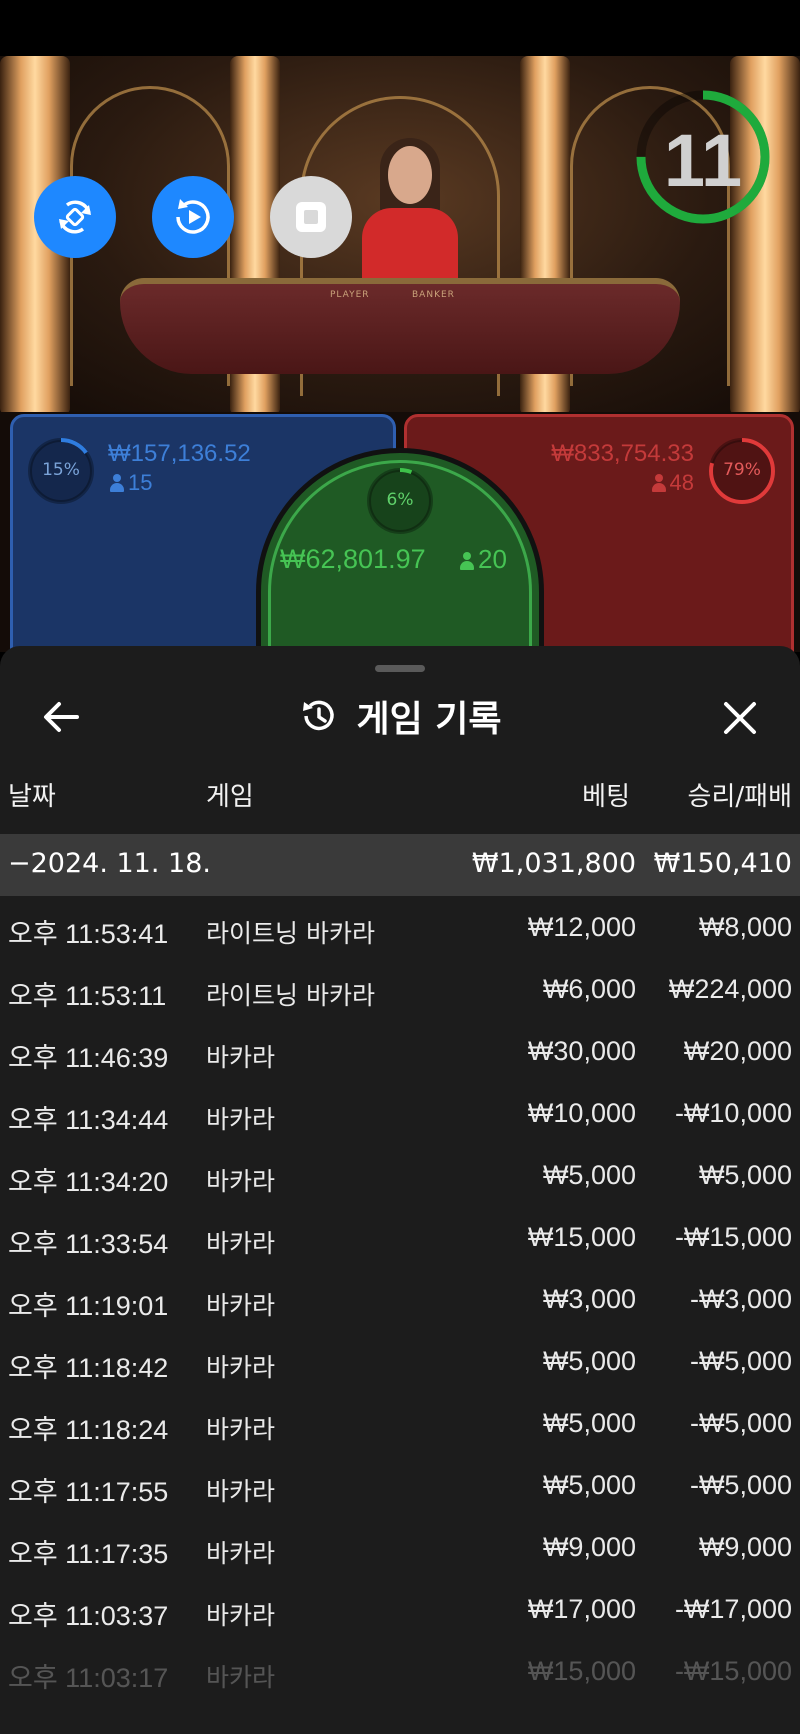  I want to click on close-button, so click(740, 718).